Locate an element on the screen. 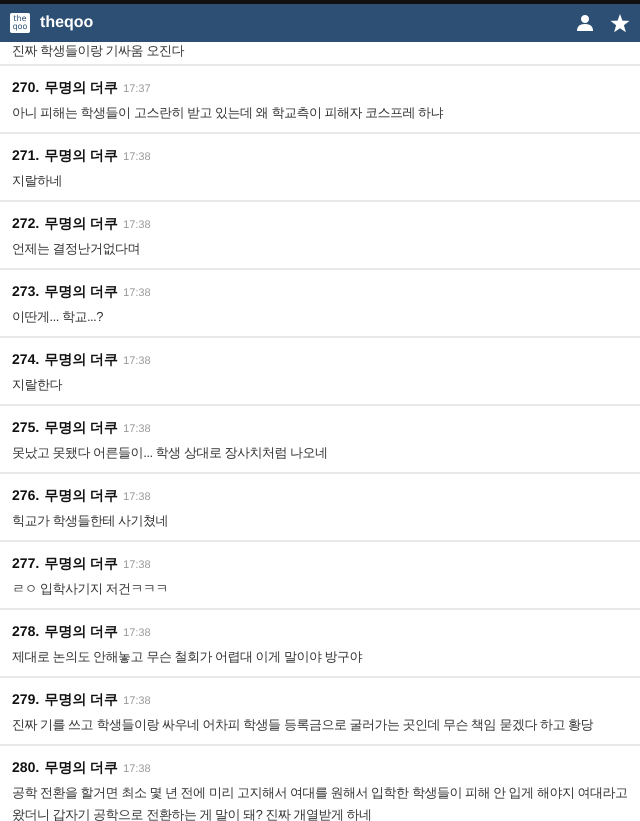 The height and width of the screenshot is (821, 640). comment-body: 언제는 결정난거없다며 is located at coordinates (77, 249).